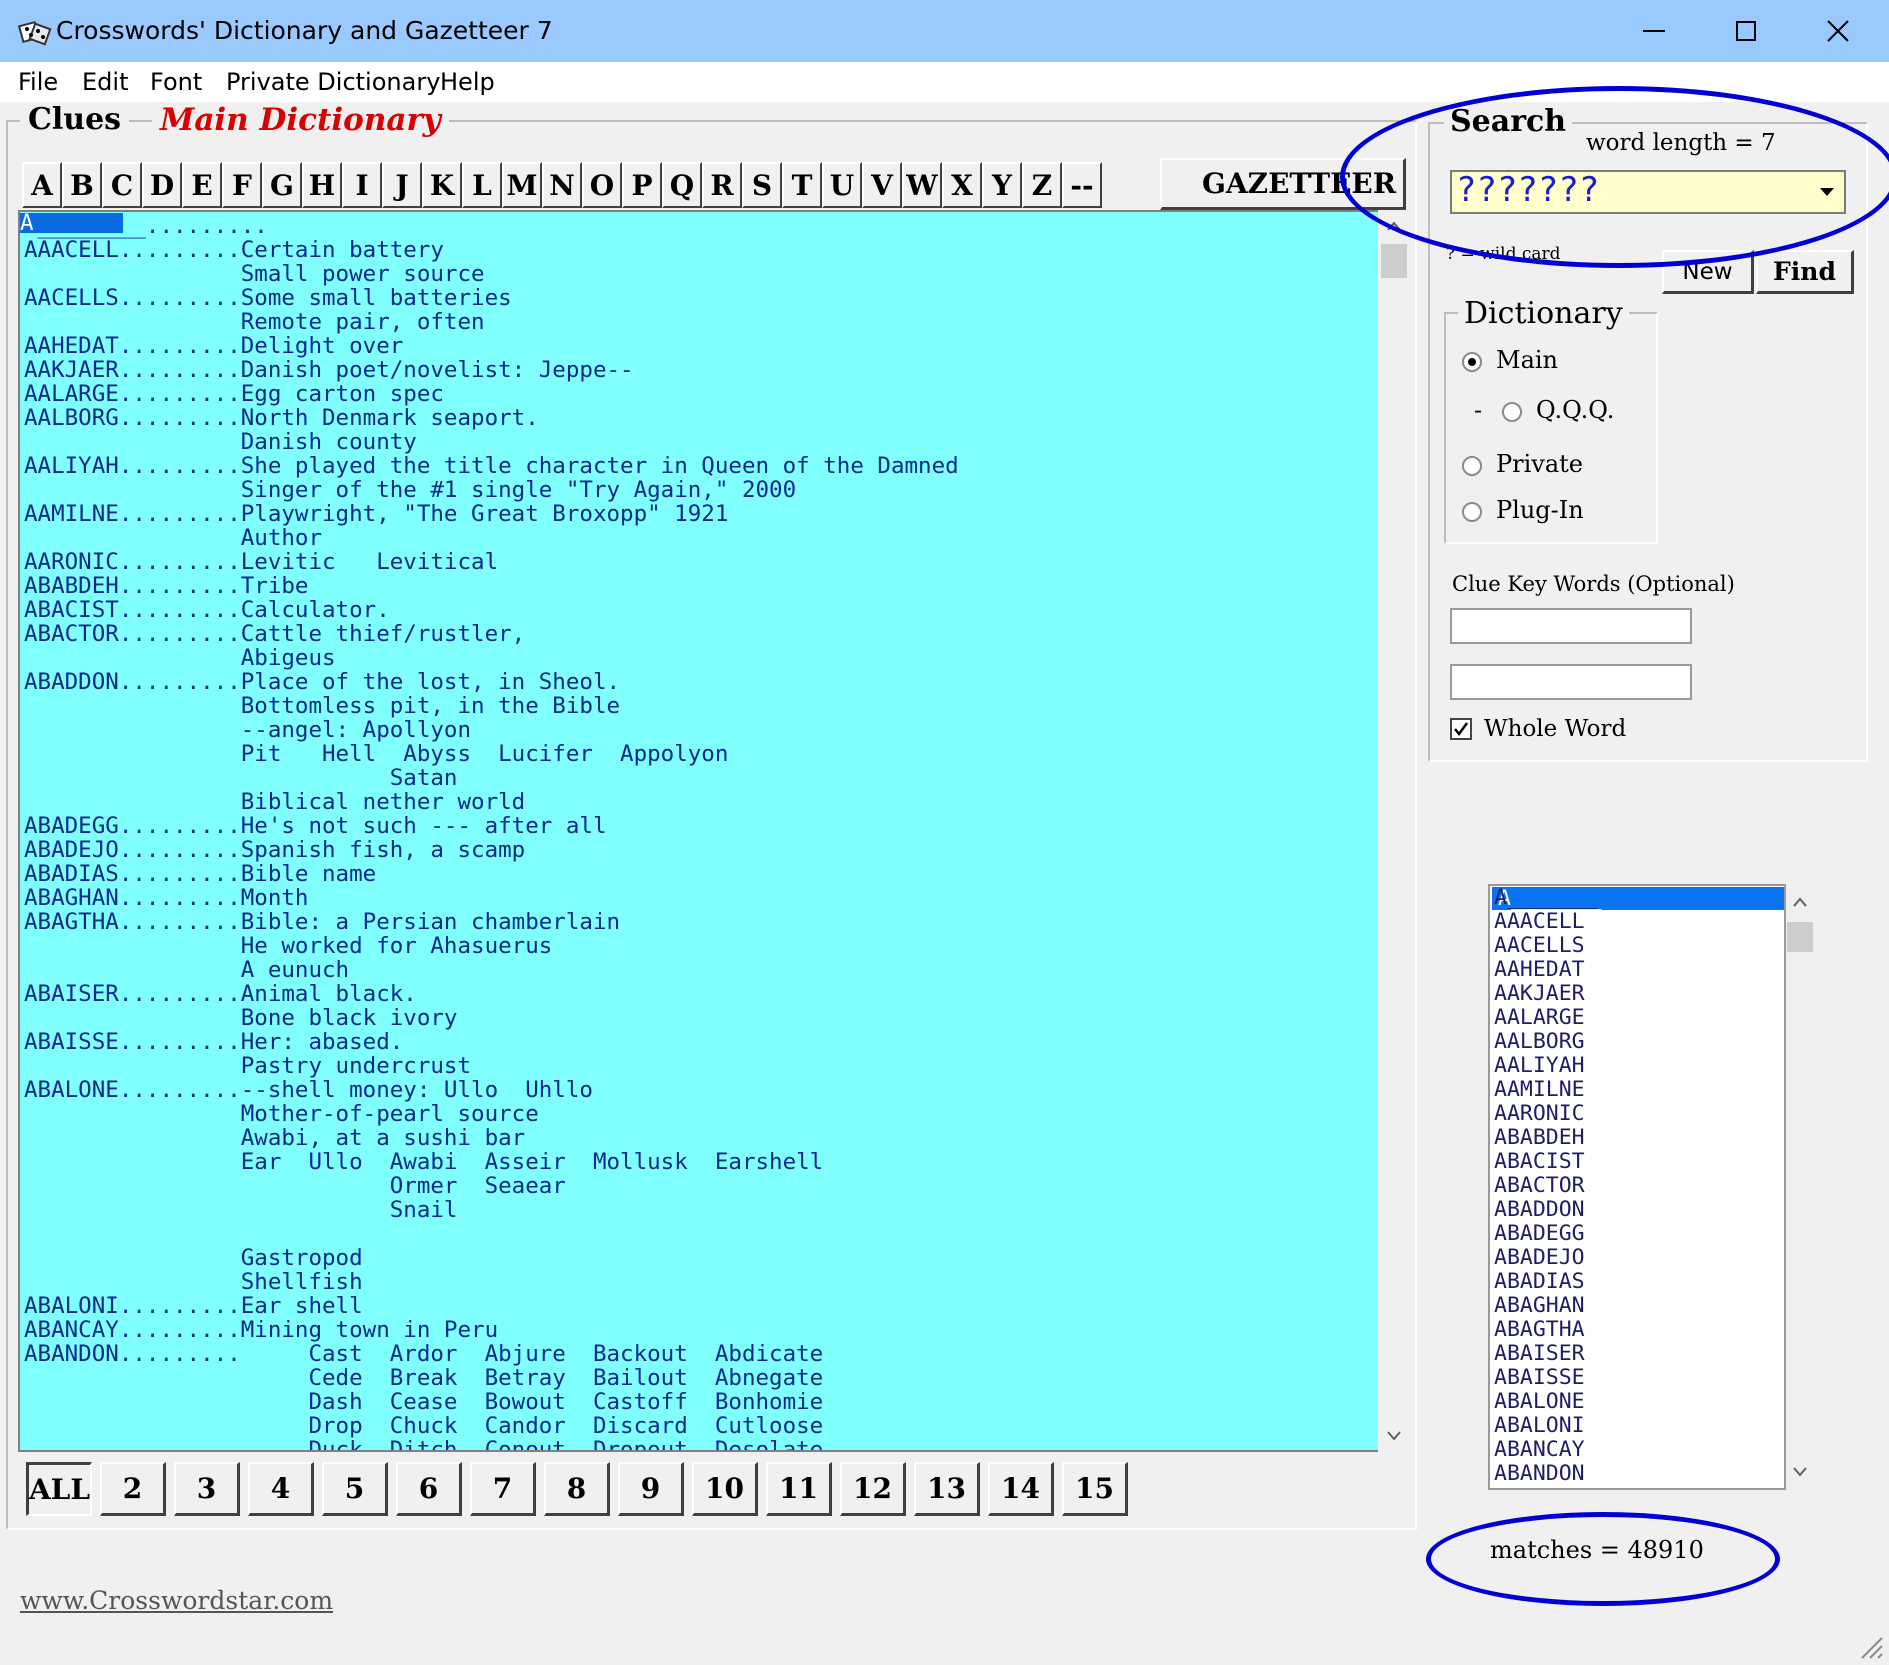  I want to click on radio-private-label: Private, so click(1539, 464).